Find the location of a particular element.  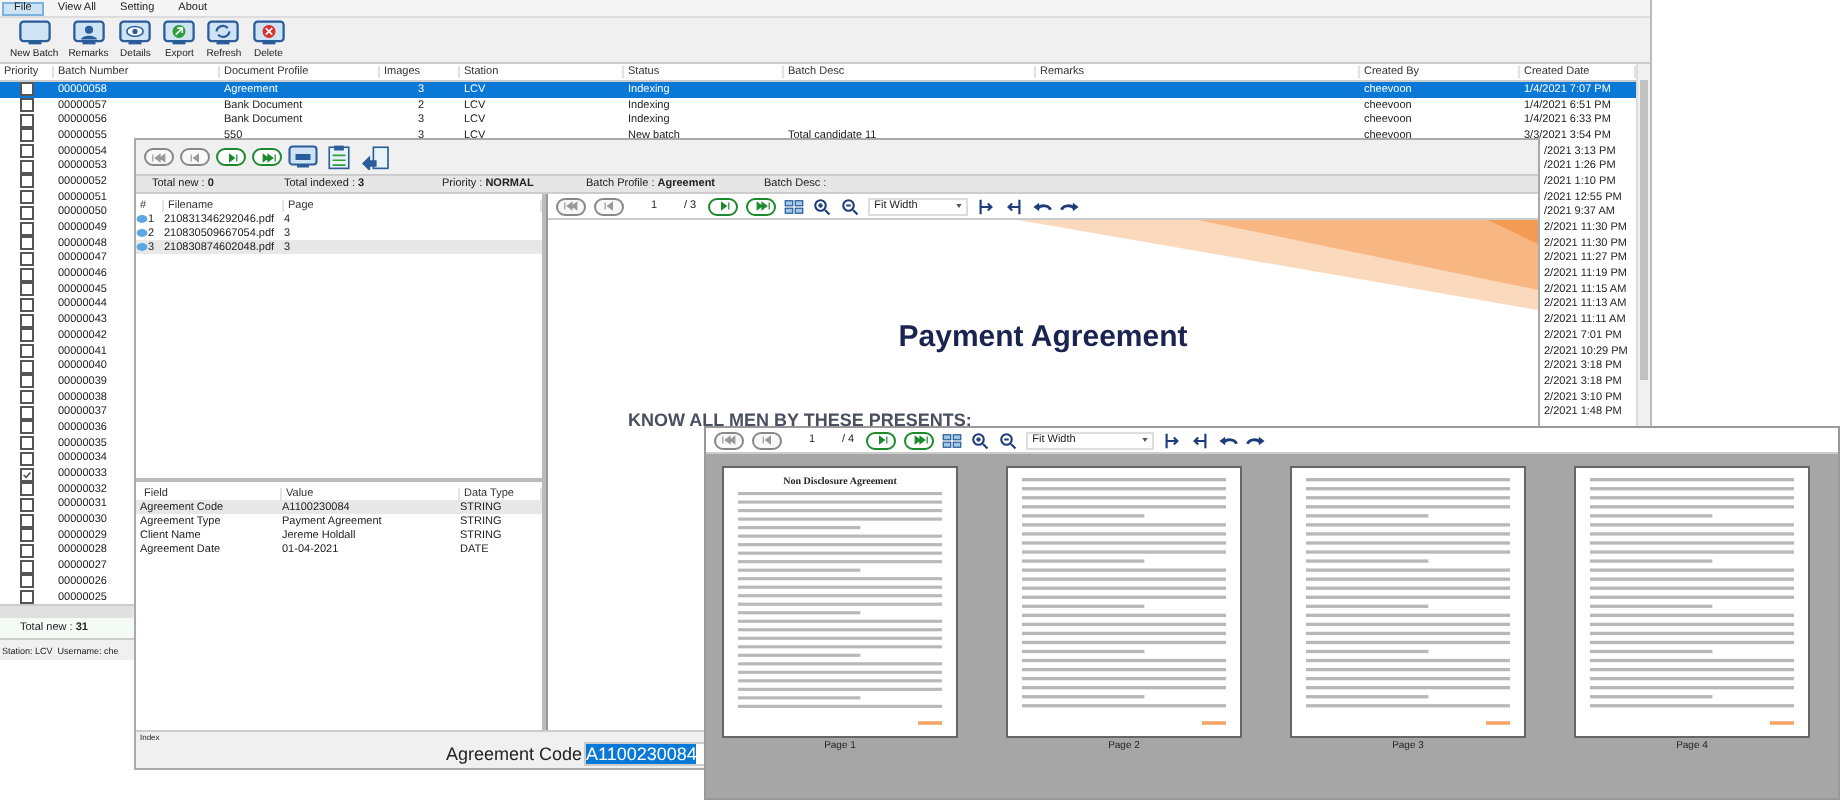

document-title: Payment Agreement is located at coordinates (1043, 337).